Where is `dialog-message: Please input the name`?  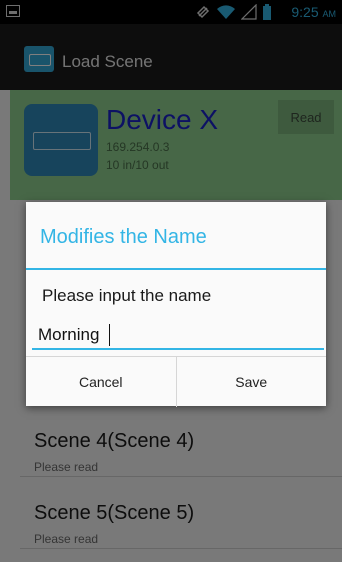
dialog-message: Please input the name is located at coordinates (127, 295).